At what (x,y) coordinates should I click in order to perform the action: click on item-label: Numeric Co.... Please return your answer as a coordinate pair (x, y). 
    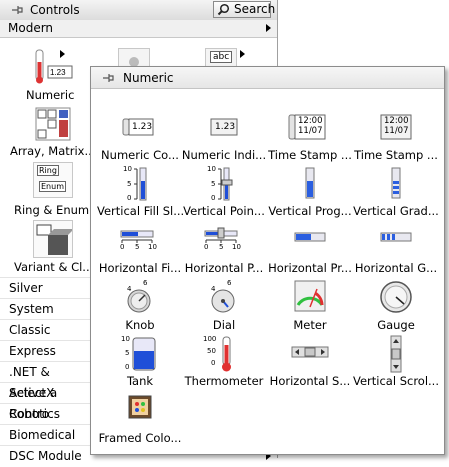
    Looking at the image, I should click on (140, 155).